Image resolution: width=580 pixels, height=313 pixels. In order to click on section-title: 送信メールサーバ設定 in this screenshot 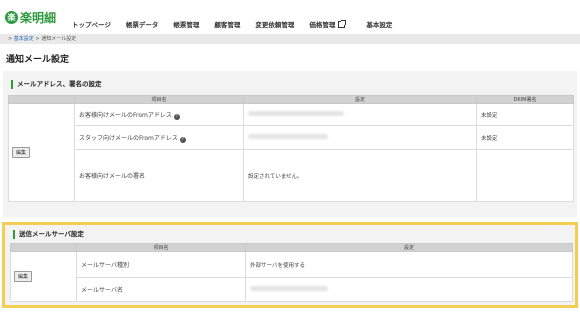, I will do `click(48, 234)`.